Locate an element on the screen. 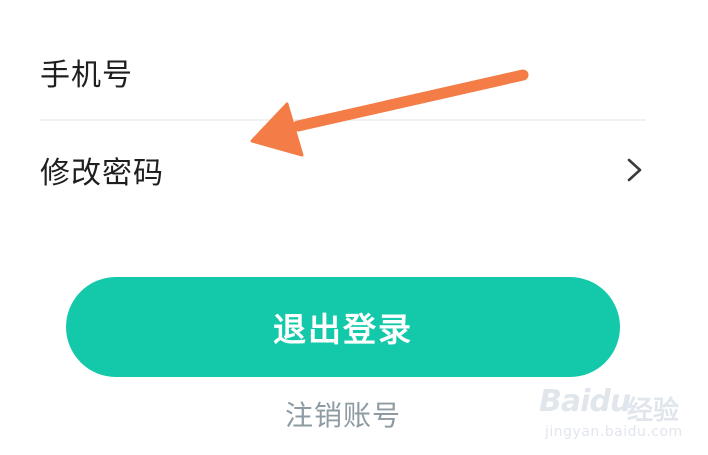 Image resolution: width=708 pixels, height=455 pixels. cancel-account-link: 注销账号 is located at coordinates (343, 414).